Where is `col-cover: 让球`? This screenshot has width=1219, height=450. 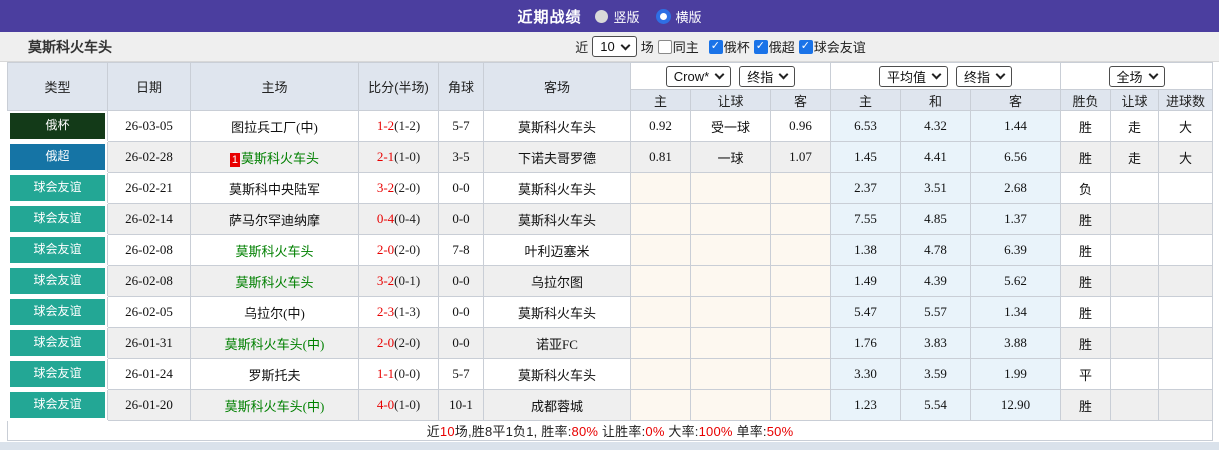 col-cover: 让球 is located at coordinates (1135, 100).